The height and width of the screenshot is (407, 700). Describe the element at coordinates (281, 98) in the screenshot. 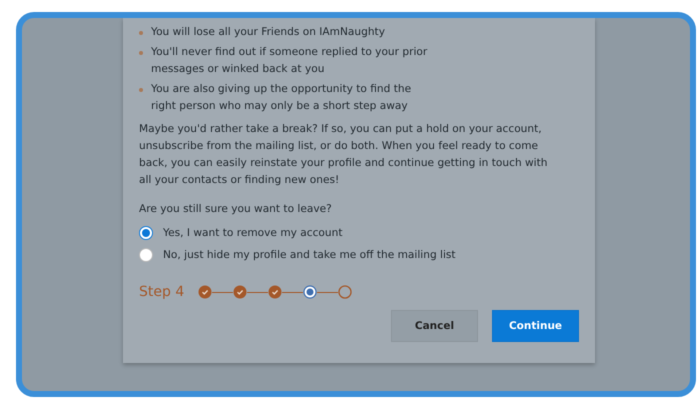

I see `bullet-text: You are also giving up the opportunity to find the right person who may only be a short step away` at that location.